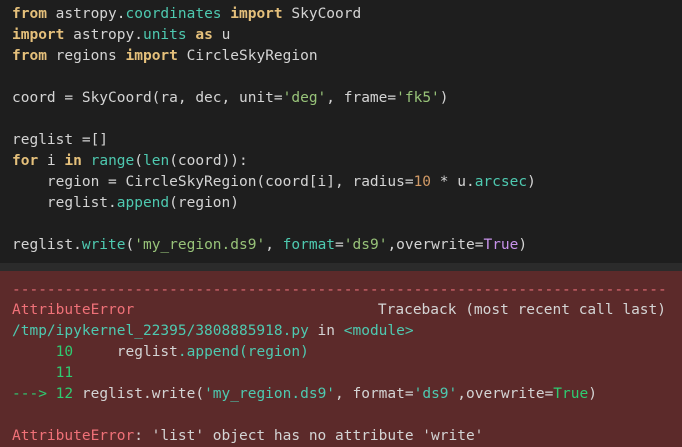 This screenshot has height=447, width=682. What do you see at coordinates (130, 161) in the screenshot?
I see `code-line-6: for i in range(len(coord)):` at bounding box center [130, 161].